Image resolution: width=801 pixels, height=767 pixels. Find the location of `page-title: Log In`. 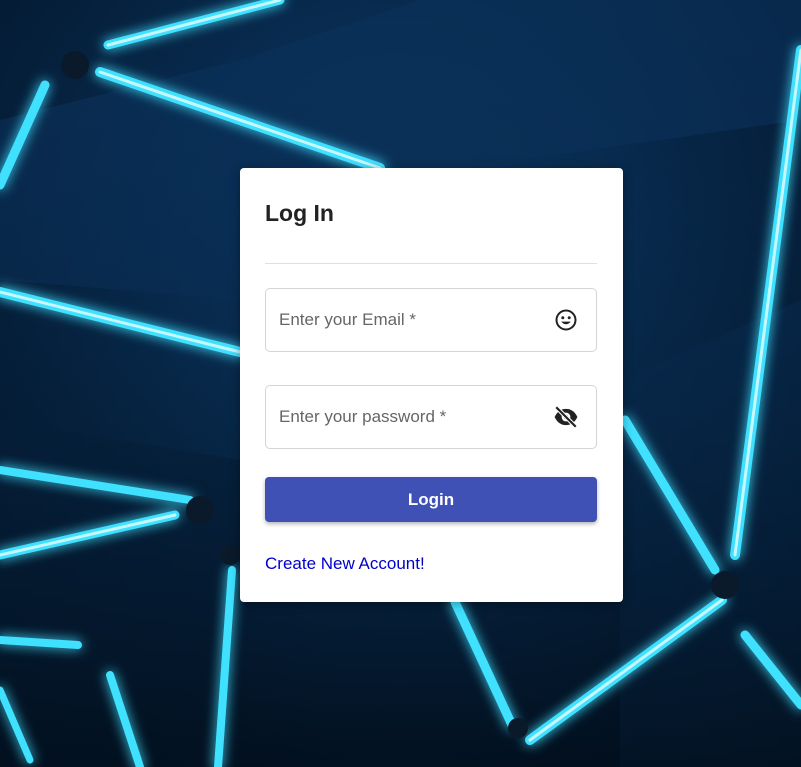

page-title: Log In is located at coordinates (299, 213).